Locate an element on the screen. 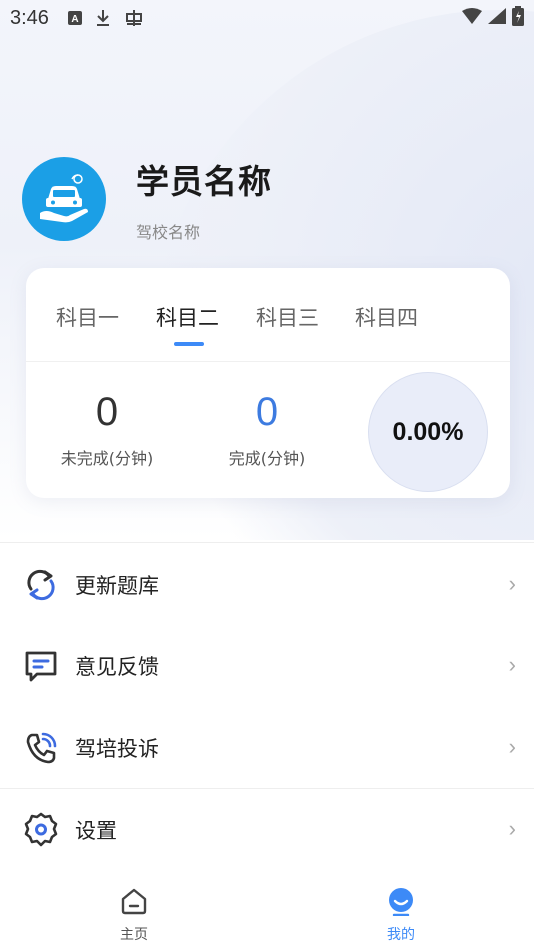 The height and width of the screenshot is (951, 534). battery-icon is located at coordinates (518, 18).